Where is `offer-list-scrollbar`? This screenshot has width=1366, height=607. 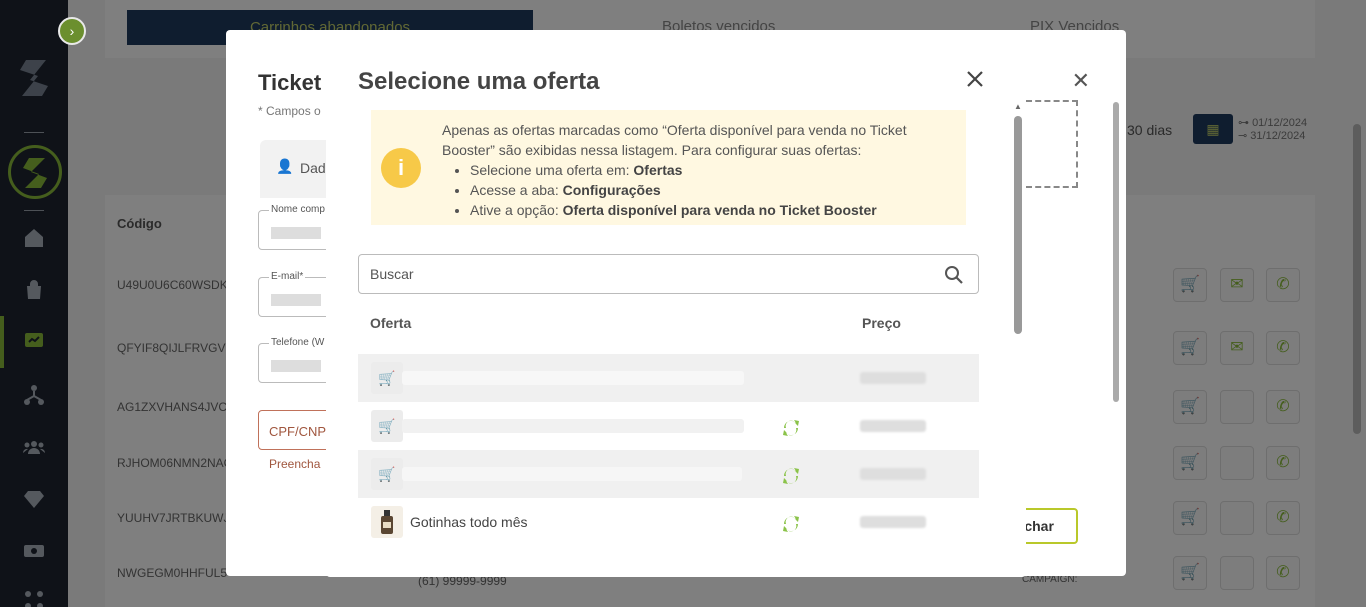
offer-list-scrollbar is located at coordinates (1018, 225).